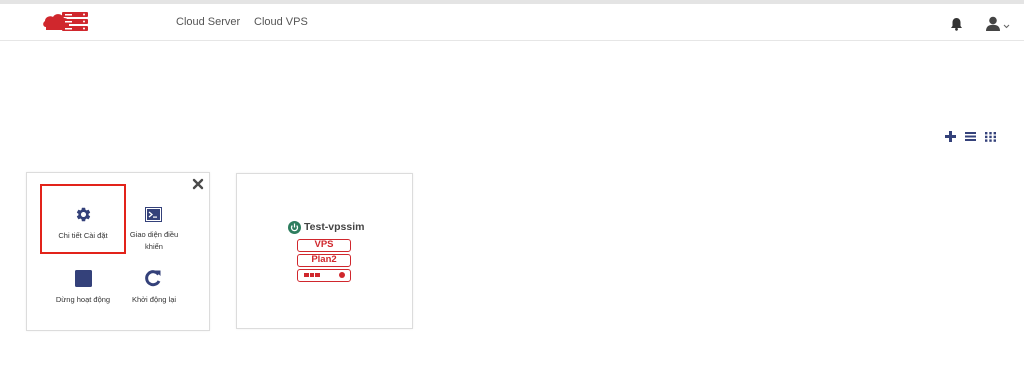  I want to click on action-label: Dừng hoạt động, so click(83, 299).